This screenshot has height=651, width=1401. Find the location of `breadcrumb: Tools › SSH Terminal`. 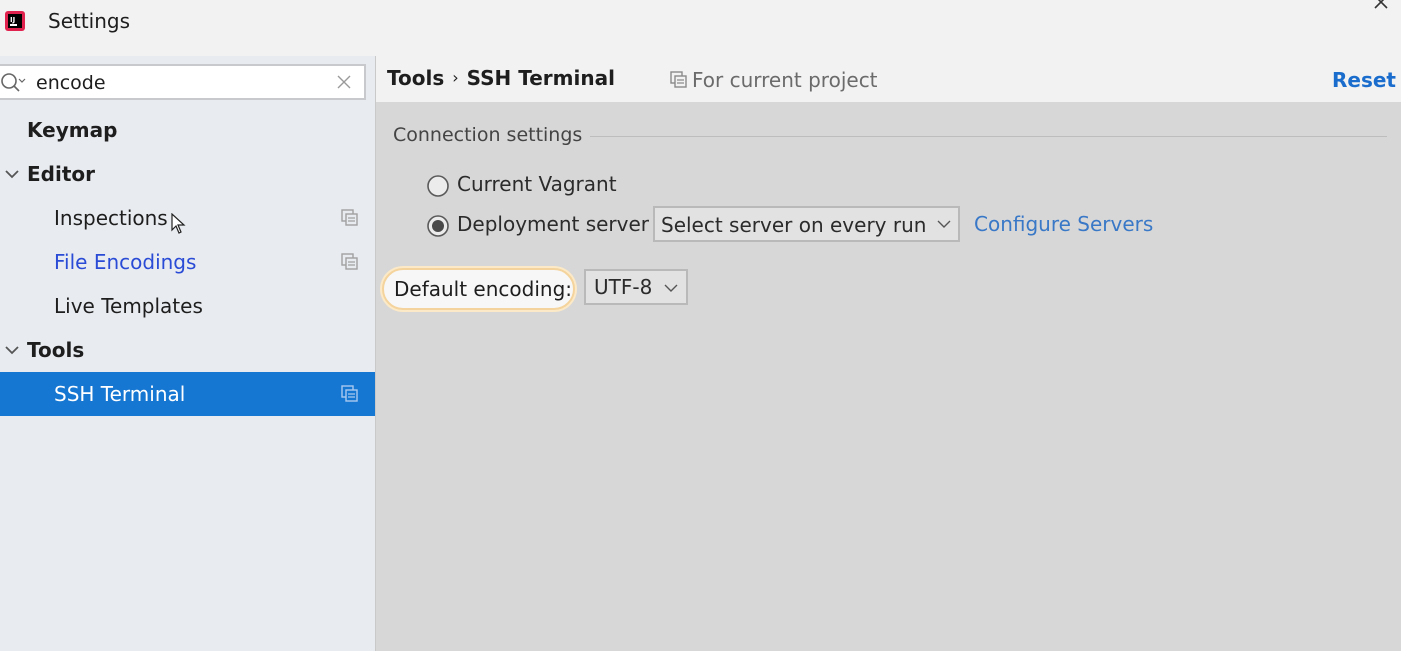

breadcrumb: Tools › SSH Terminal is located at coordinates (501, 78).